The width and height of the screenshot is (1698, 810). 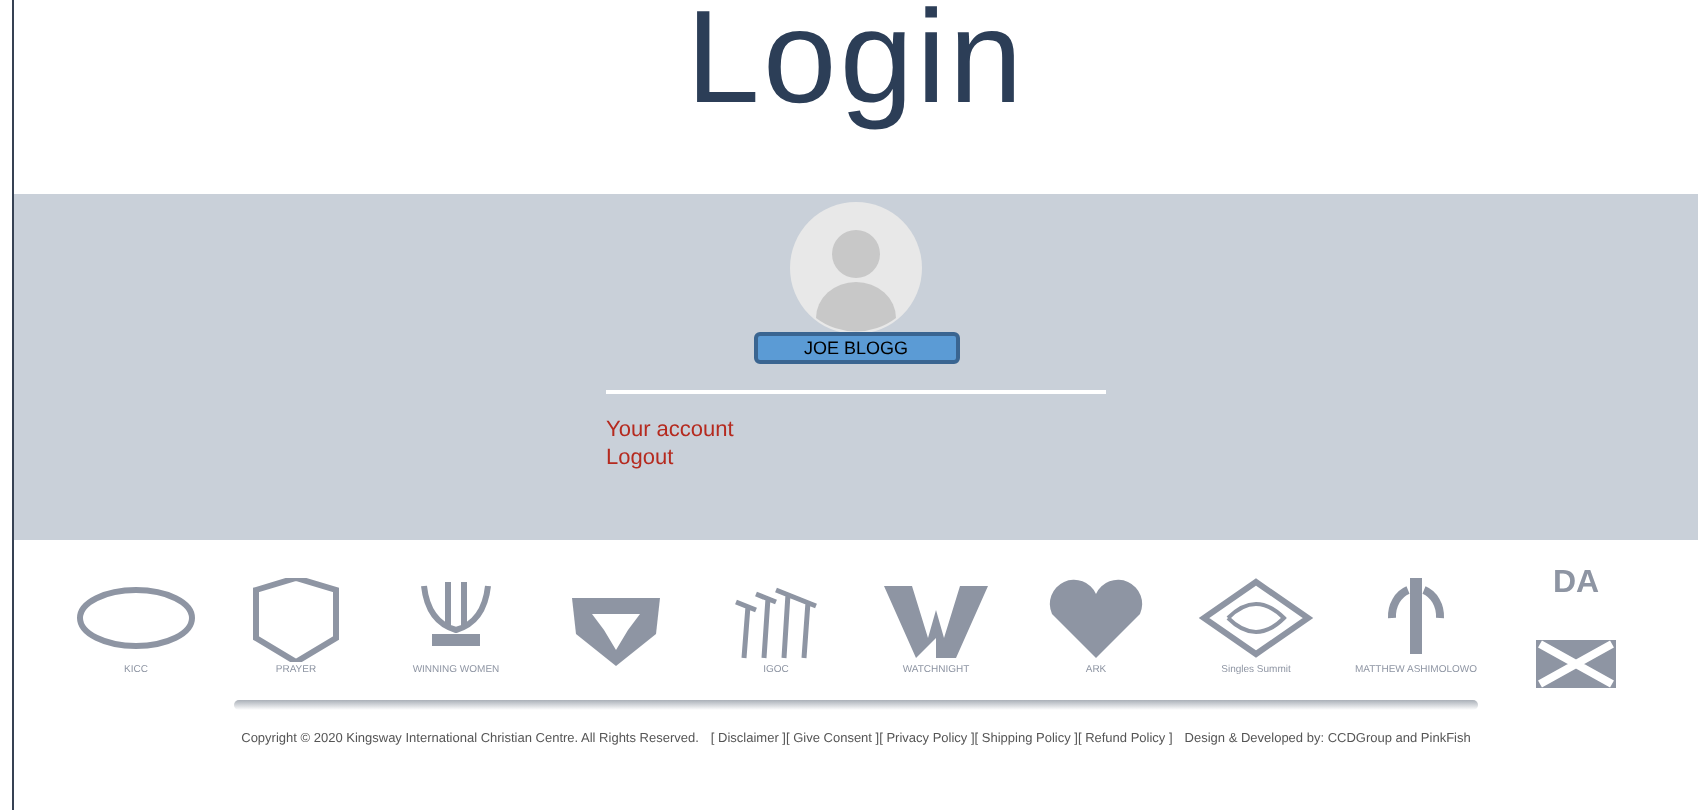 What do you see at coordinates (640, 458) in the screenshot?
I see `account-link: Logout` at bounding box center [640, 458].